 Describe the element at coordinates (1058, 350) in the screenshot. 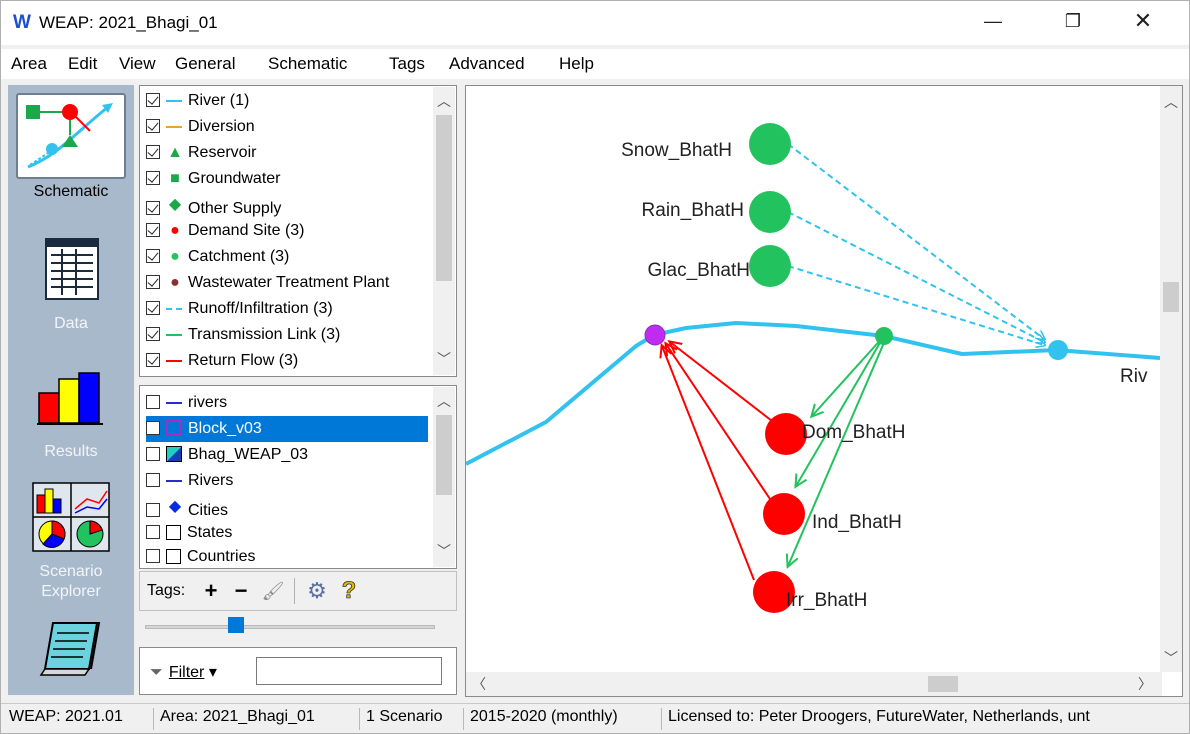

I see `runoff-inflow-node` at that location.